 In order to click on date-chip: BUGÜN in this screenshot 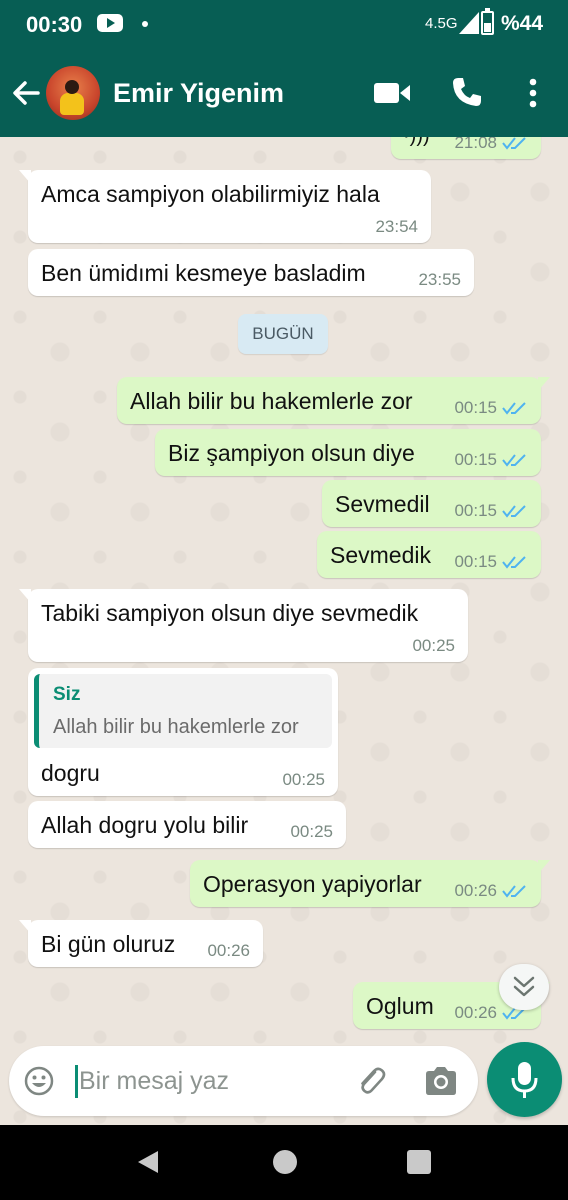, I will do `click(283, 334)`.